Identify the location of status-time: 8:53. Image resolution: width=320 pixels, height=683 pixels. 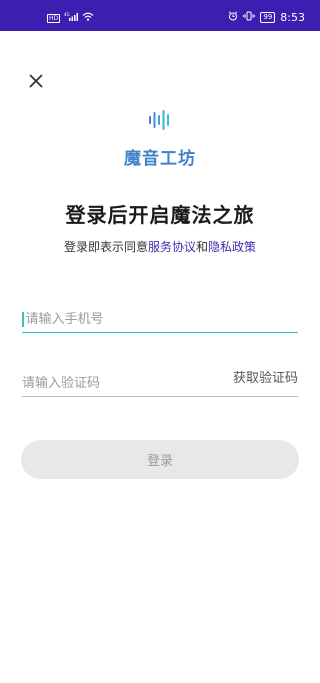
(292, 17).